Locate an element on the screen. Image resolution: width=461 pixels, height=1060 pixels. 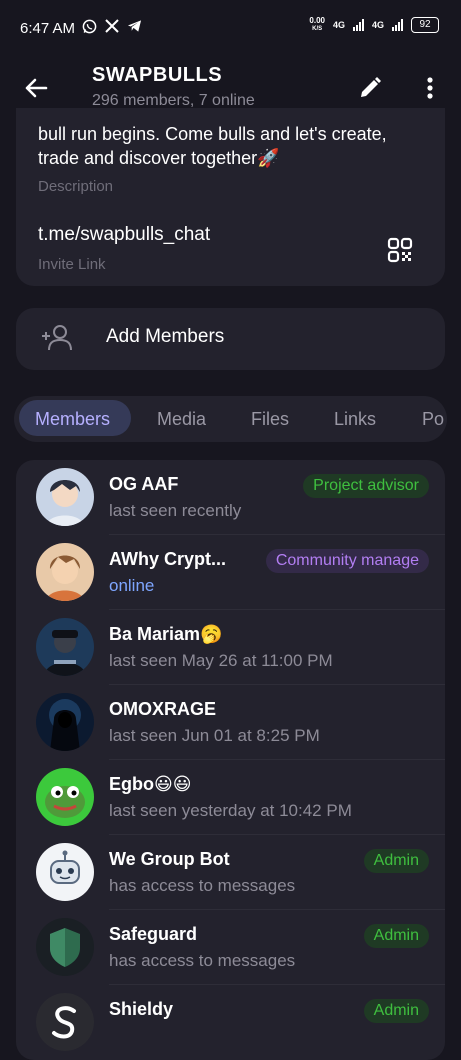
invite-link-label: Invite Link is located at coordinates (72, 264).